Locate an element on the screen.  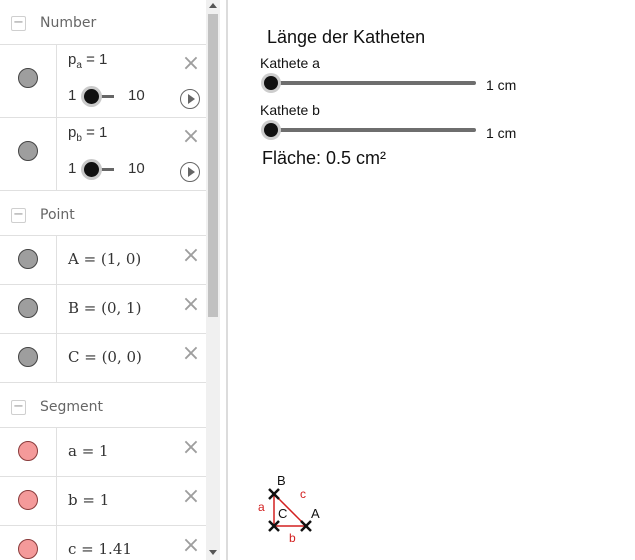
point-c-label: C is located at coordinates (282, 513).